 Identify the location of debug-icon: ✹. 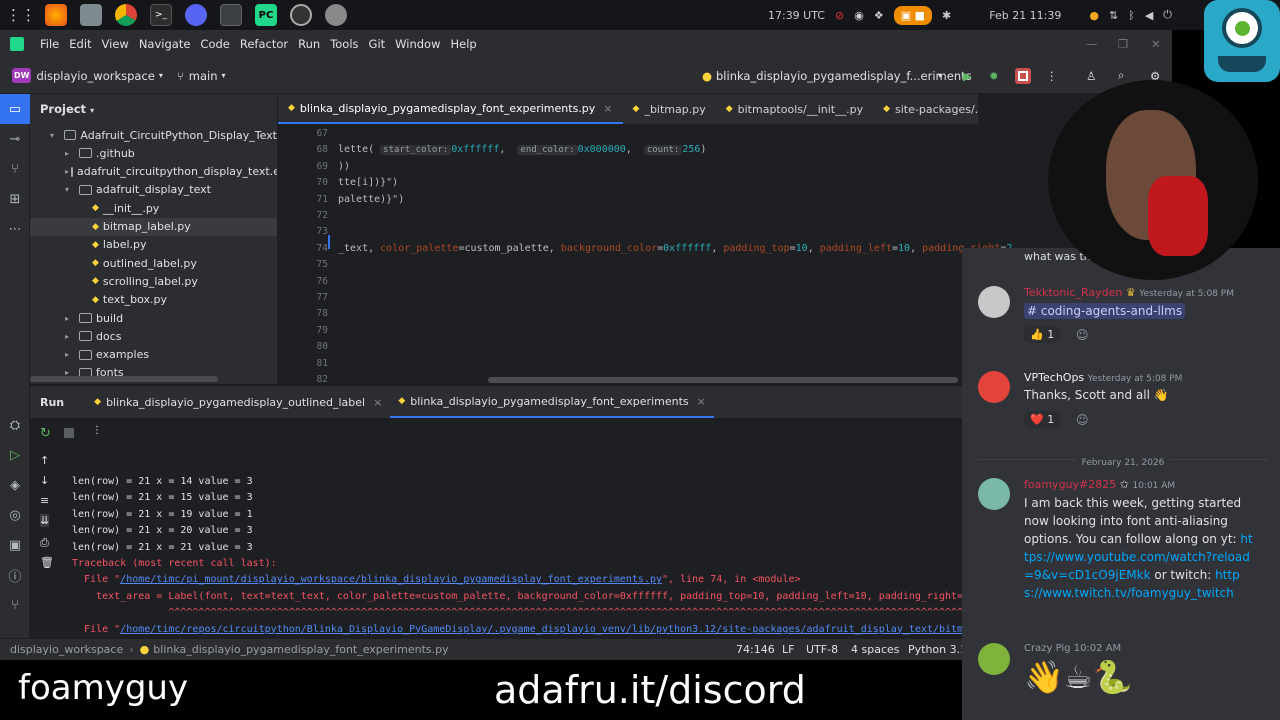
(994, 76).